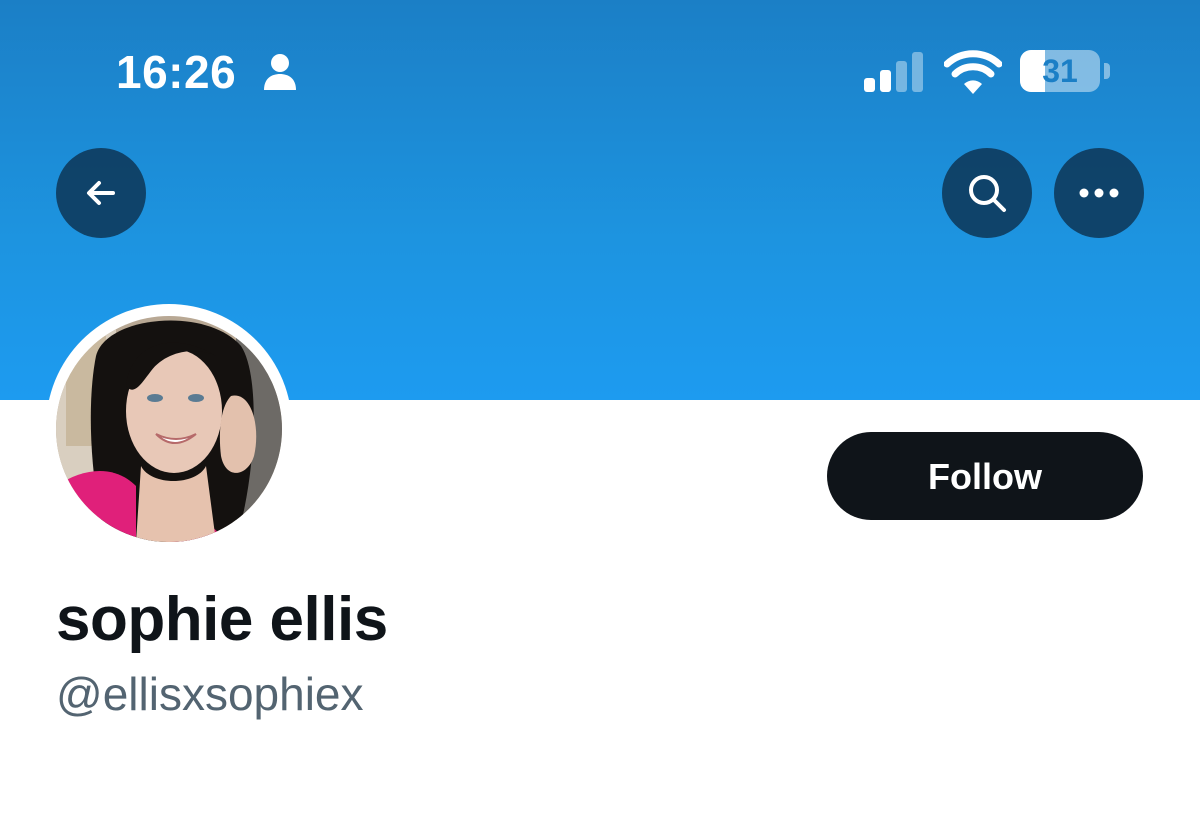  I want to click on follow-button: Follow, so click(985, 476).